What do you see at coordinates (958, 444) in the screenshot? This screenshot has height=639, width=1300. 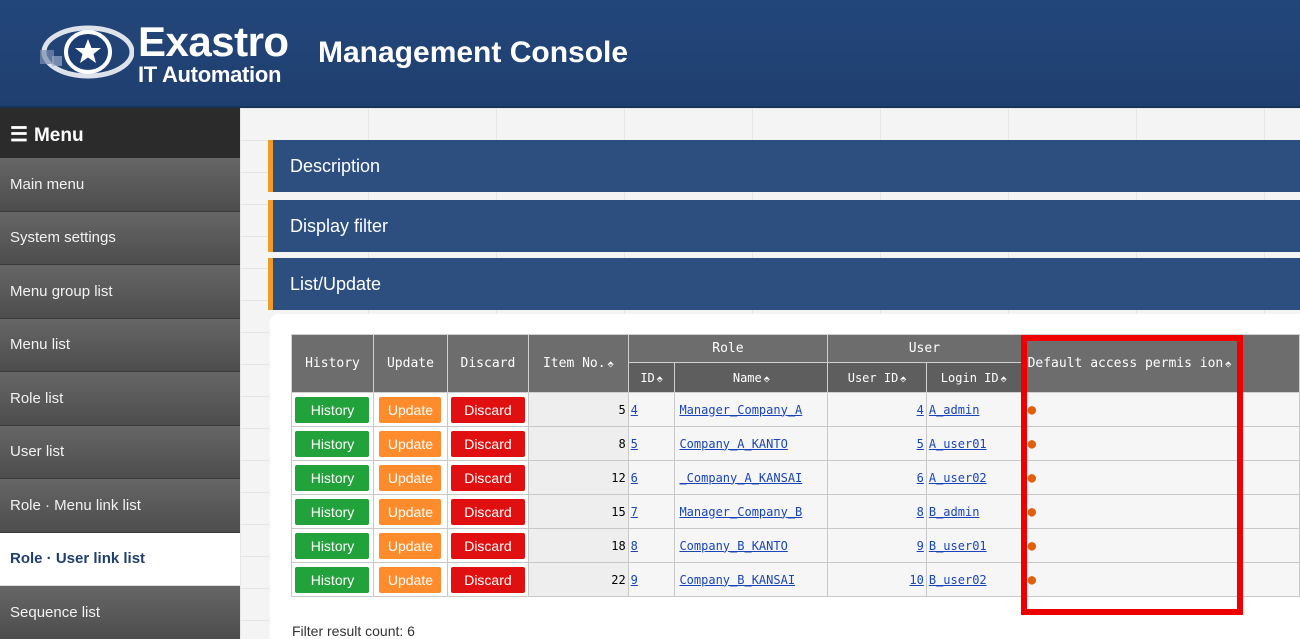 I see `login-id-link: A_user01` at bounding box center [958, 444].